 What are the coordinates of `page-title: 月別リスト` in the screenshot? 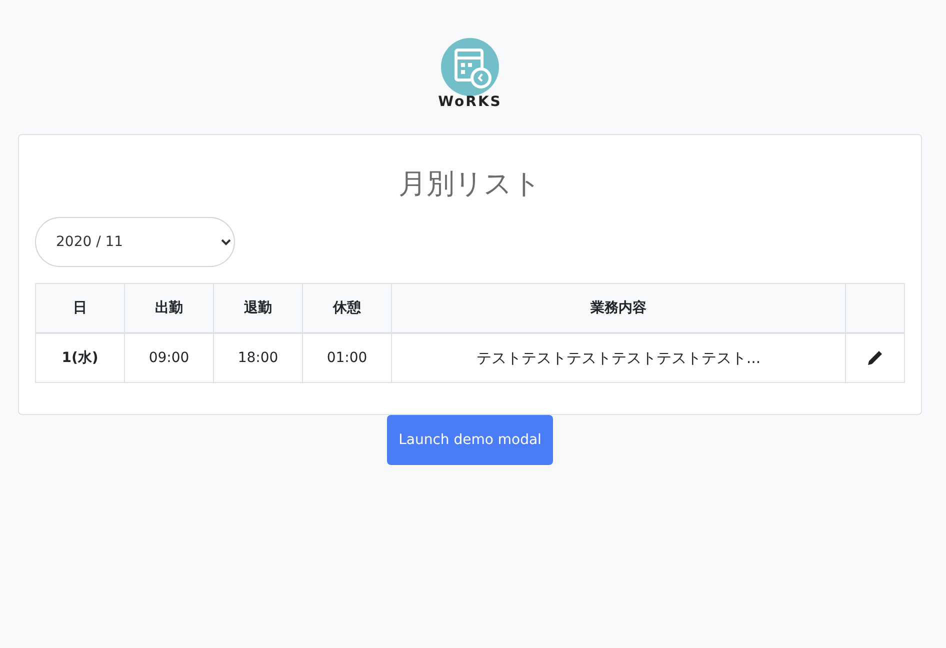 It's located at (470, 184).